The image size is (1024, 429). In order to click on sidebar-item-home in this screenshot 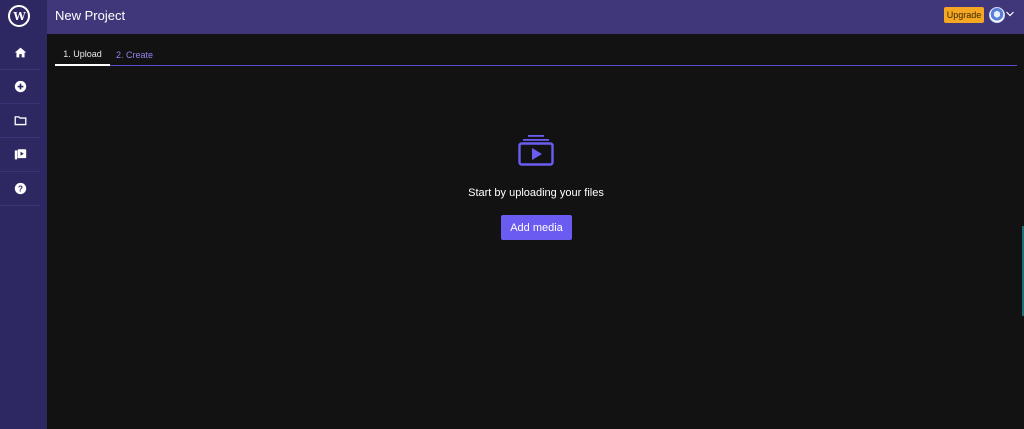, I will do `click(20, 53)`.